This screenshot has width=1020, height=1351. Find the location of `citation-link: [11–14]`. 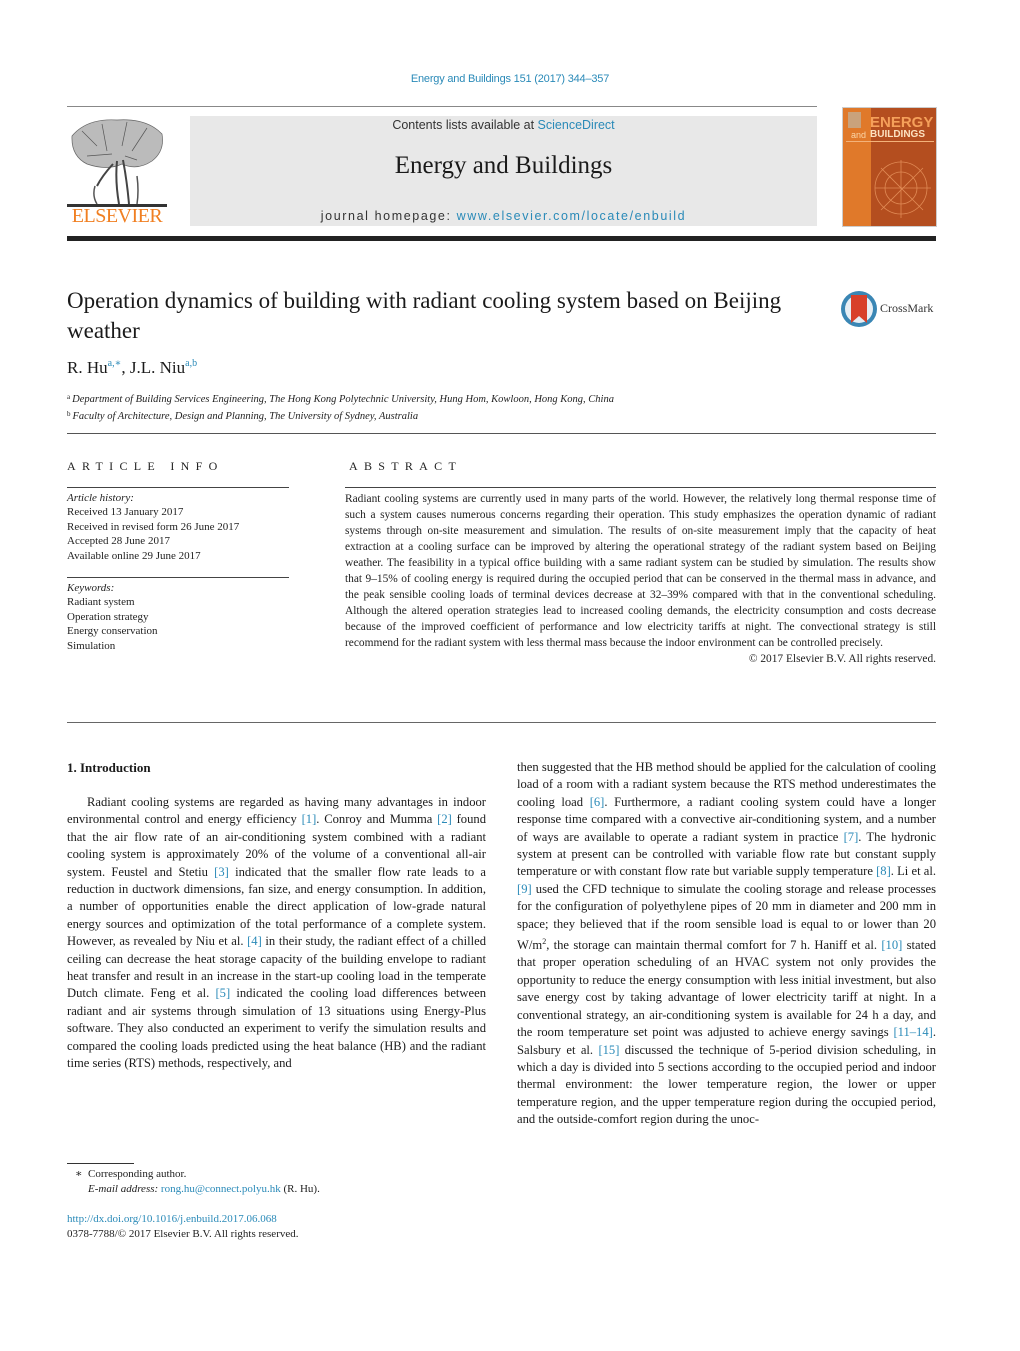

citation-link: [11–14] is located at coordinates (912, 1032).